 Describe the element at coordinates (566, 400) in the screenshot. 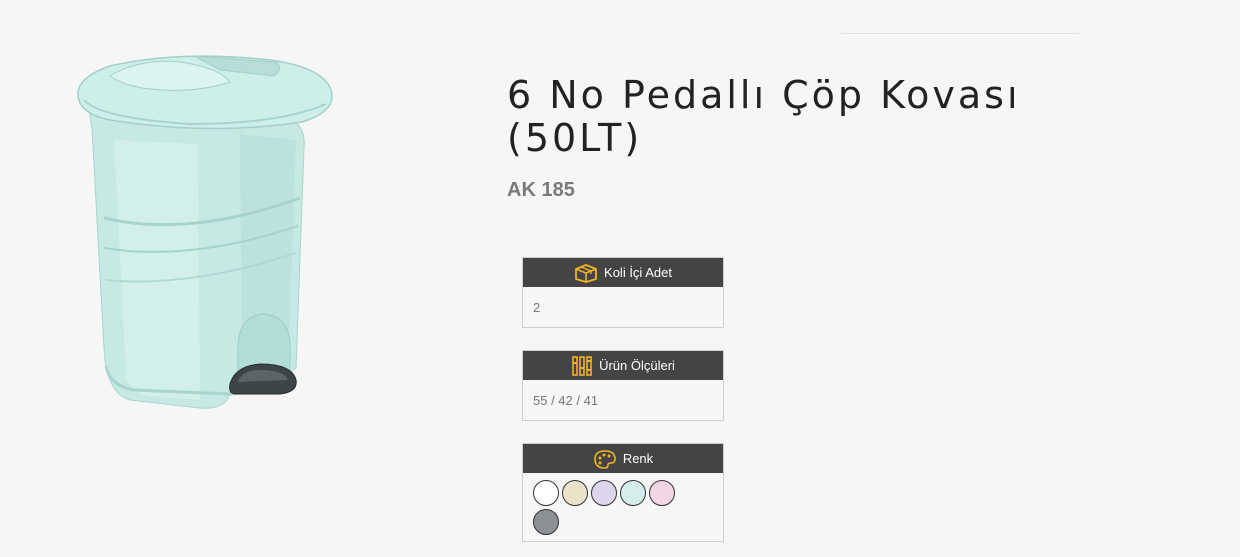

I see `info-value-olcu: 55 / 42 / 41` at that location.